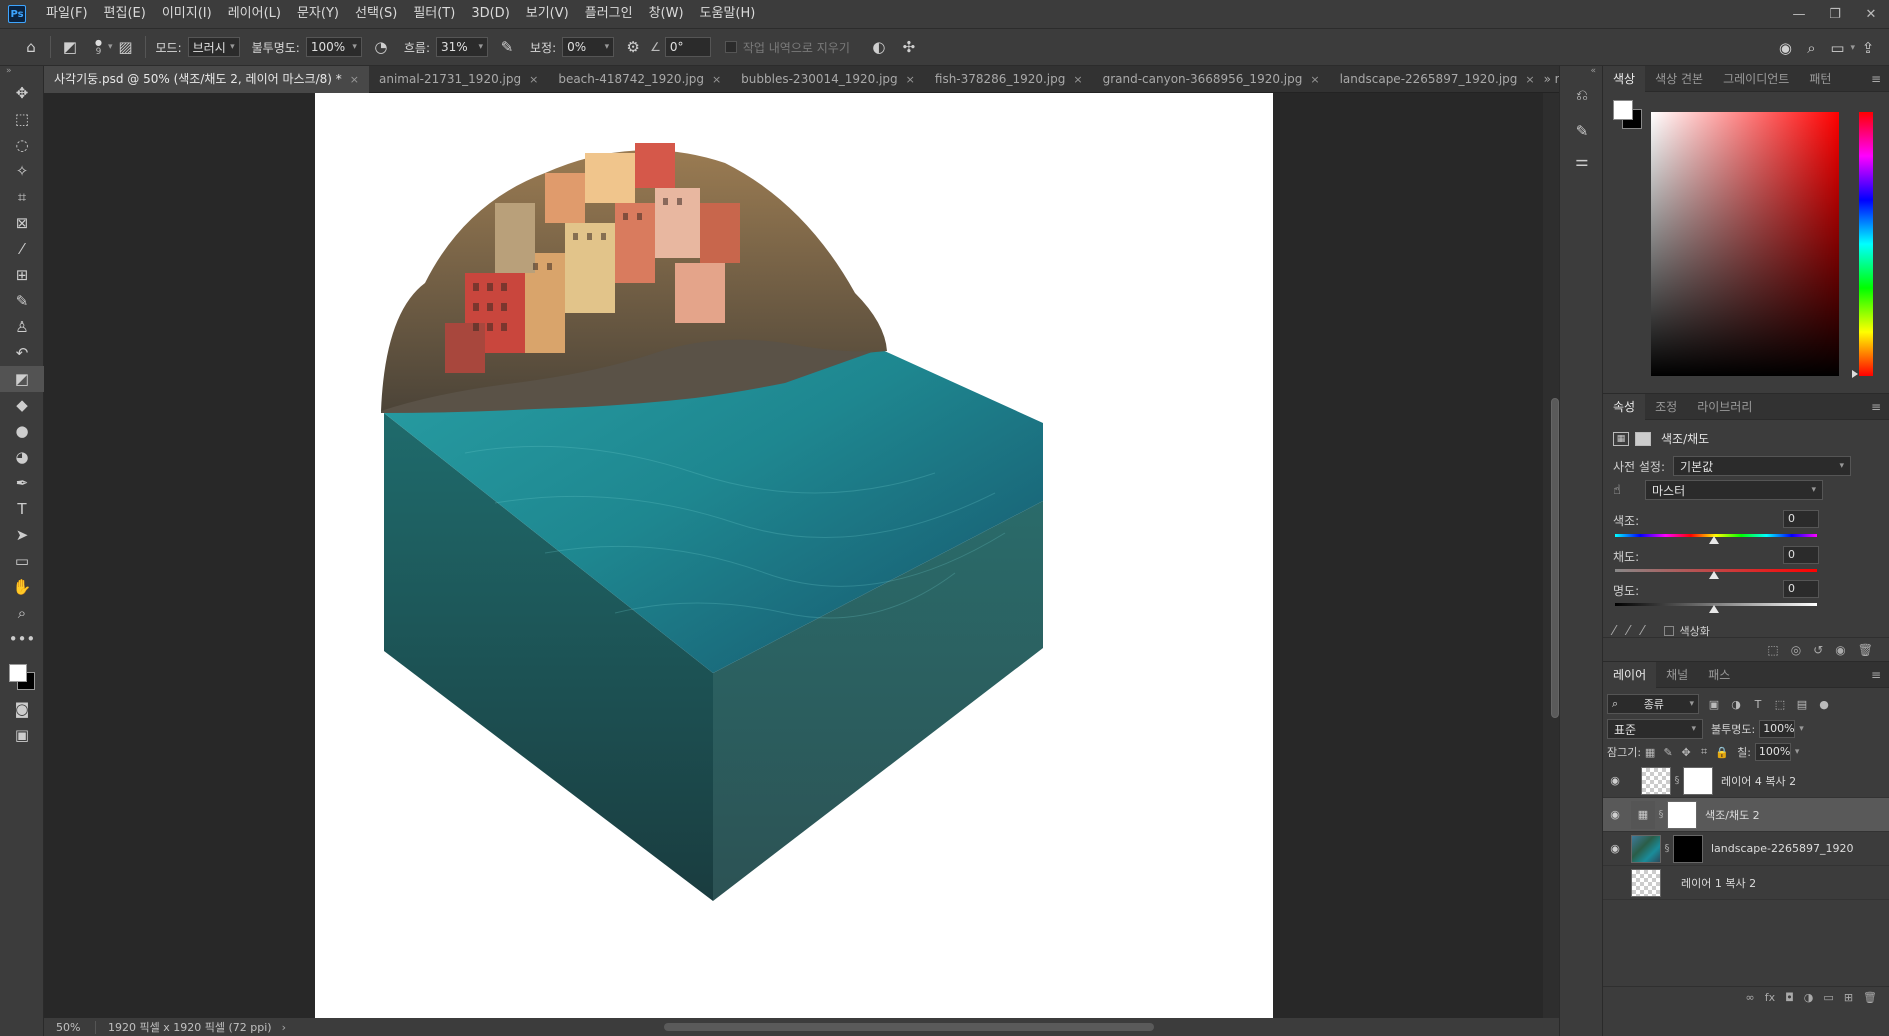  I want to click on new-layer-icon: ⊞, so click(1848, 997).